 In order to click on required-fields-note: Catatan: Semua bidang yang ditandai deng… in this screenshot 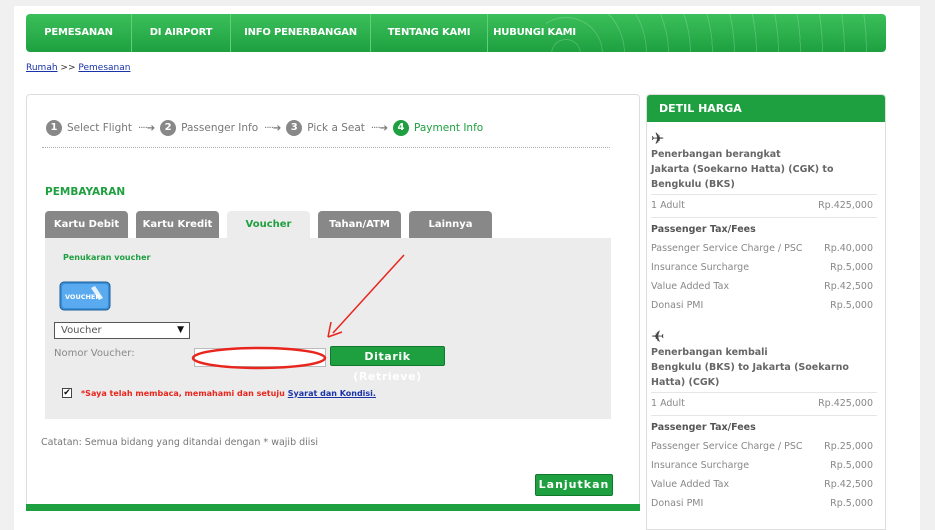, I will do `click(180, 442)`.